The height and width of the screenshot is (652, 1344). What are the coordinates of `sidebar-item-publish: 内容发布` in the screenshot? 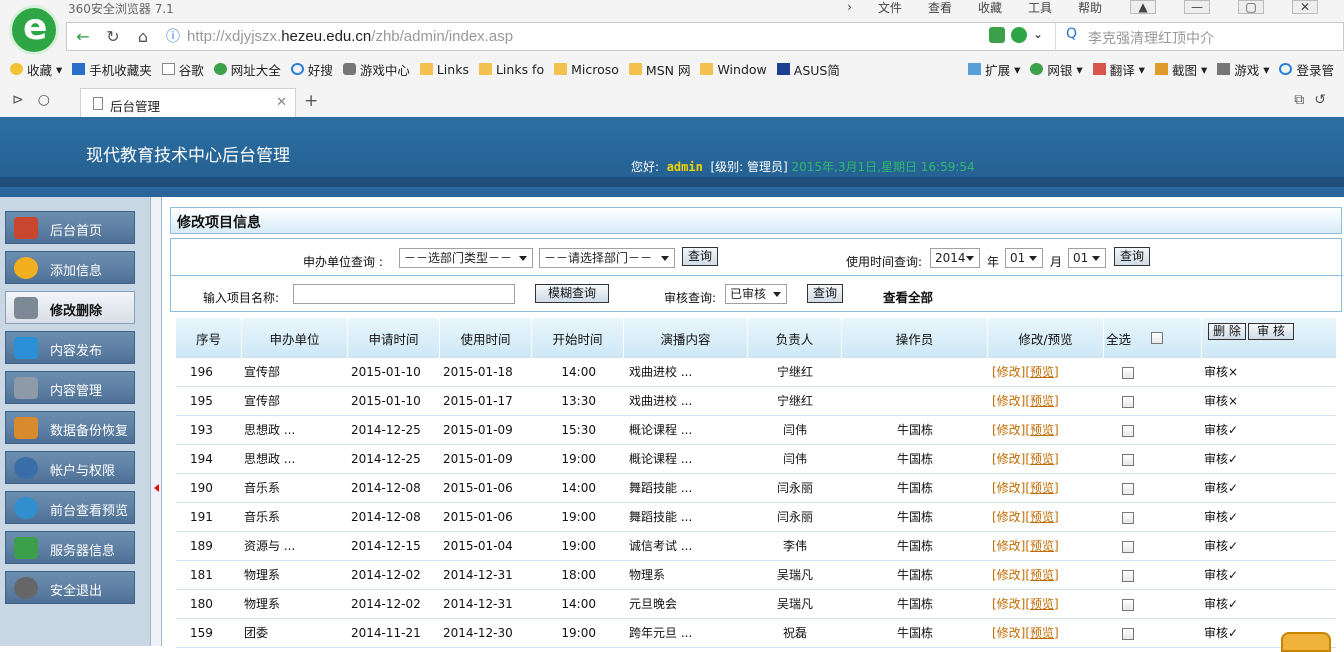 It's located at (70, 347).